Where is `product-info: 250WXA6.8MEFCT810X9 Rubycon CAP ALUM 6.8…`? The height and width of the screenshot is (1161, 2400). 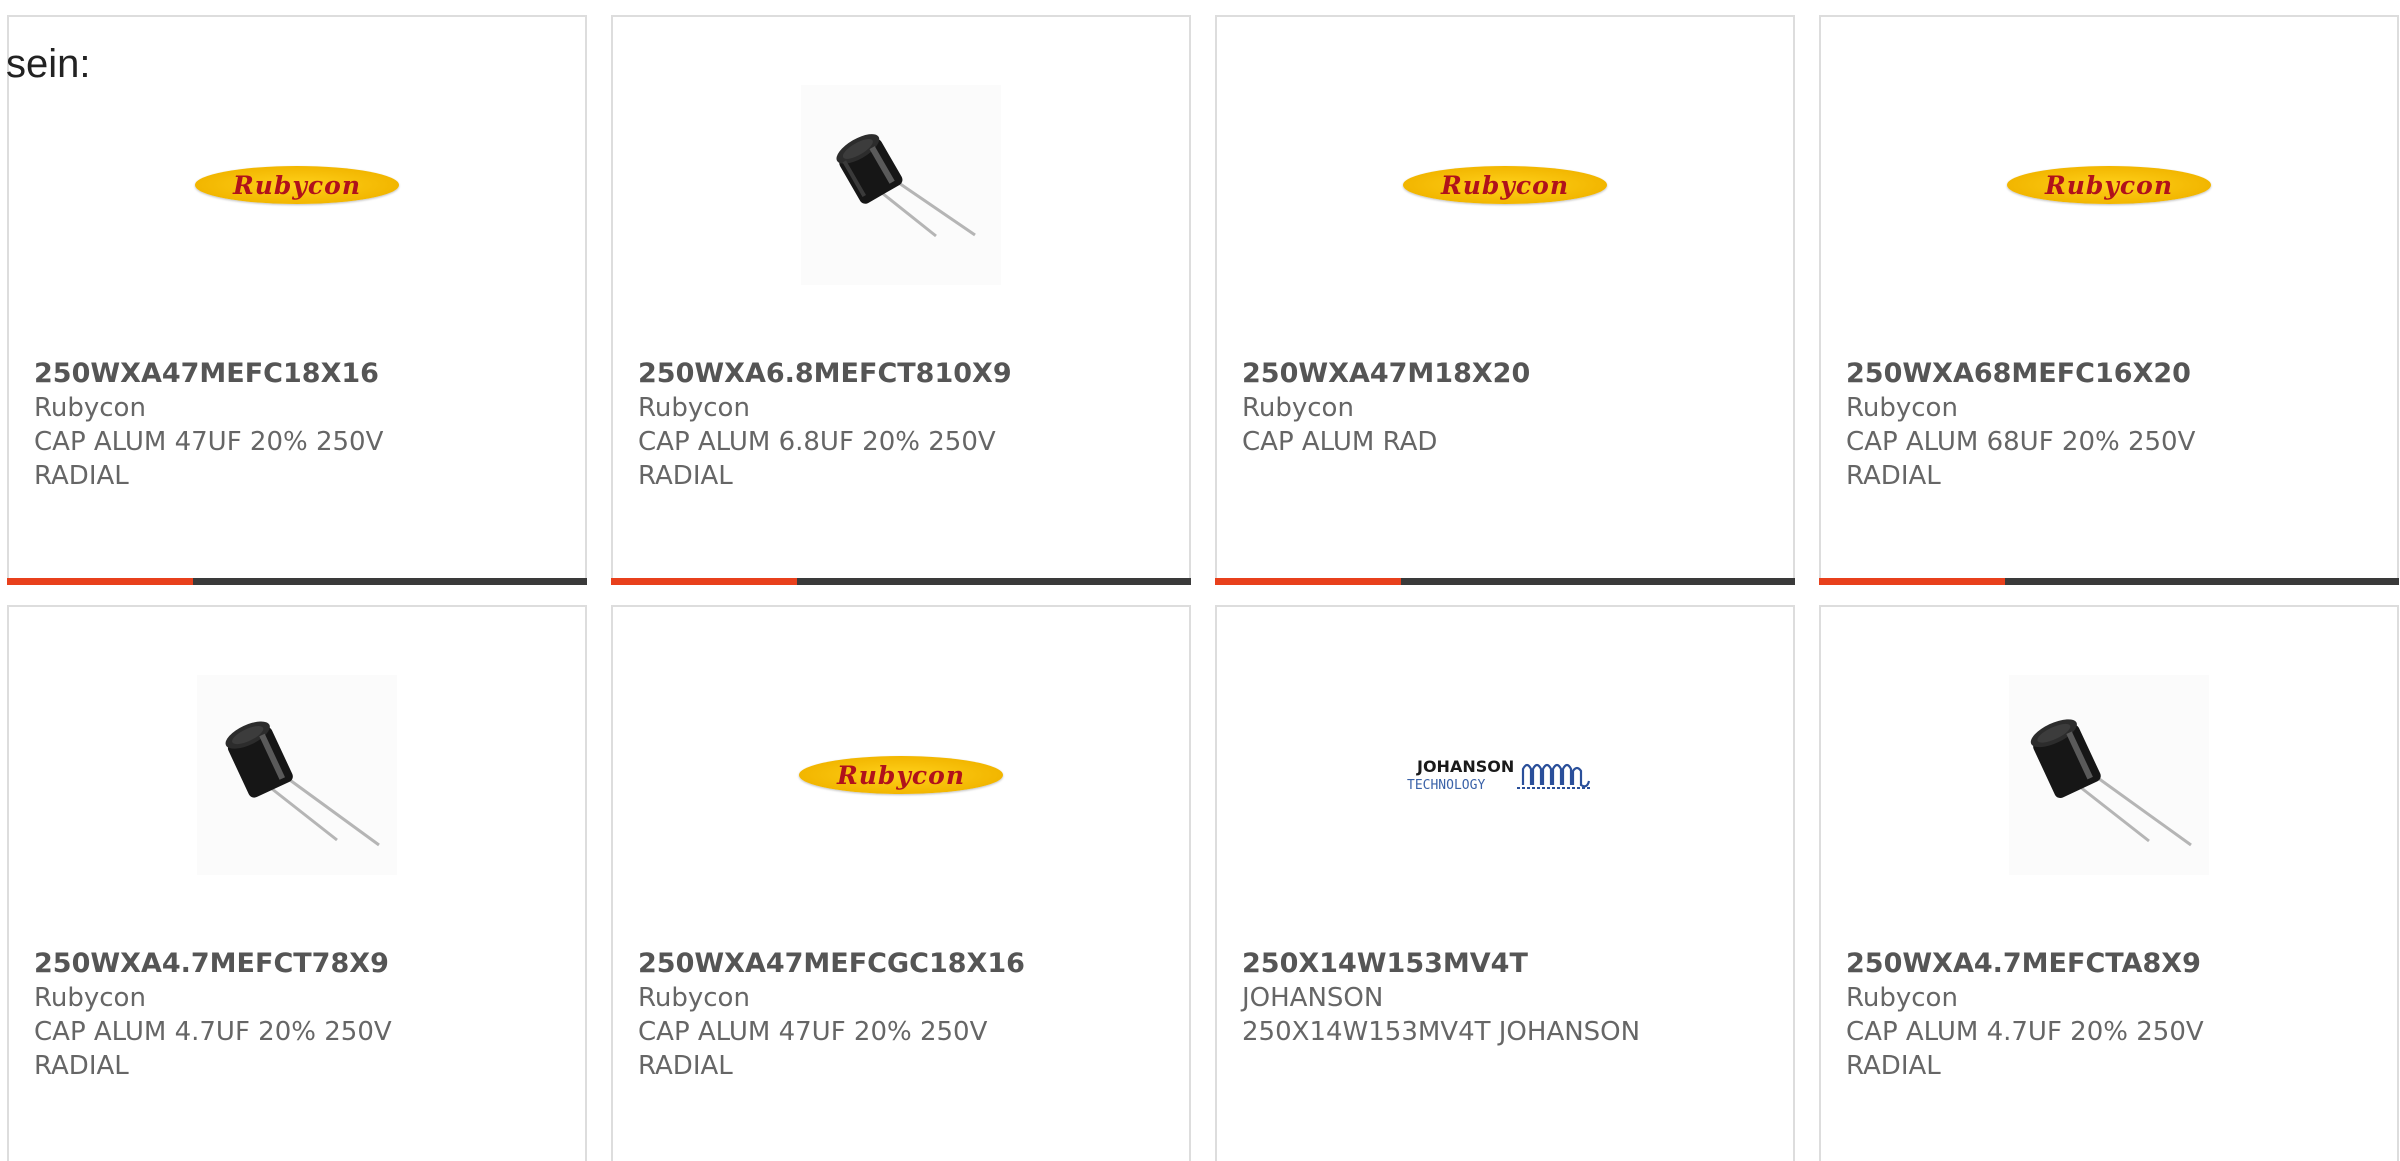
product-info: 250WXA6.8MEFCT810X9 Rubycon CAP ALUM 6.8… is located at coordinates (903, 425).